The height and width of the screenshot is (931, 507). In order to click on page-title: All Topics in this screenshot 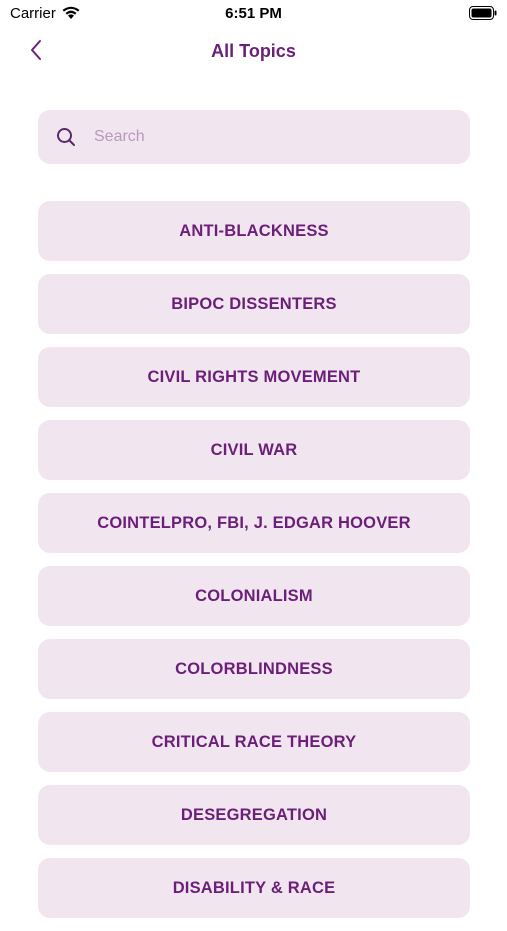, I will do `click(253, 51)`.